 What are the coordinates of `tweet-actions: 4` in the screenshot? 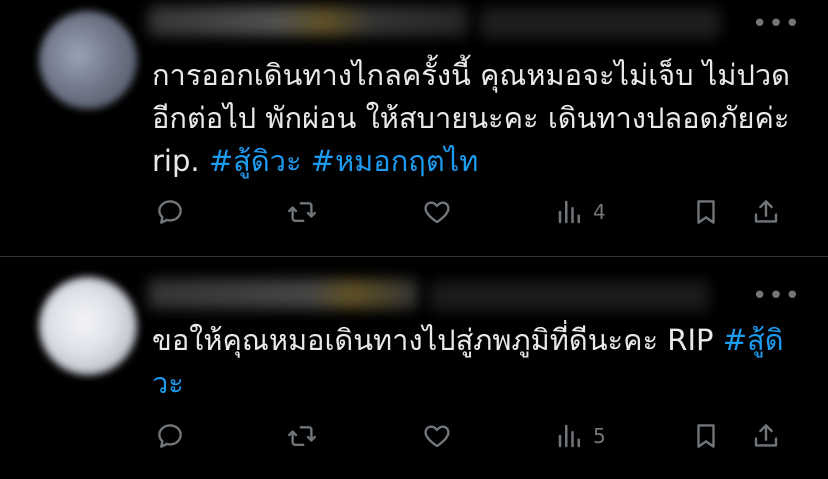 It's located at (414, 212).